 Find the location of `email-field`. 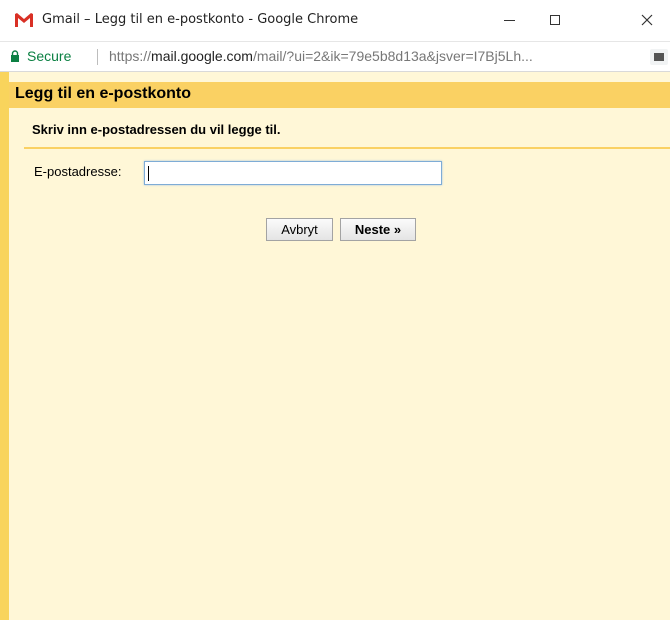

email-field is located at coordinates (293, 173).